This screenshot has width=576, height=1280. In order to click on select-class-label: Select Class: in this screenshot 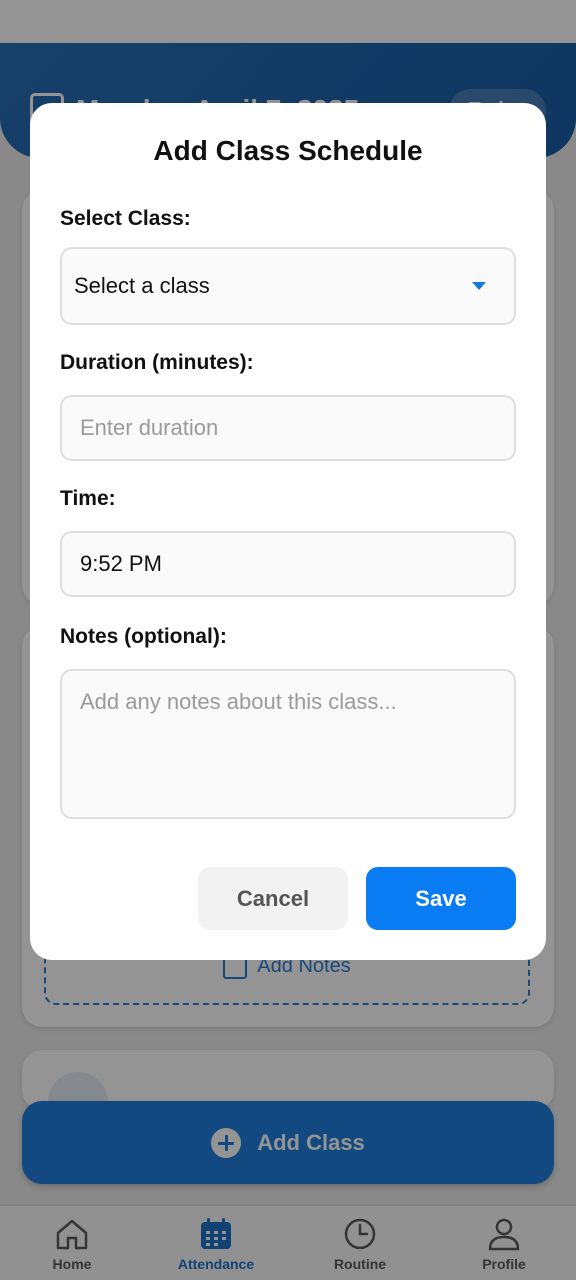, I will do `click(125, 218)`.